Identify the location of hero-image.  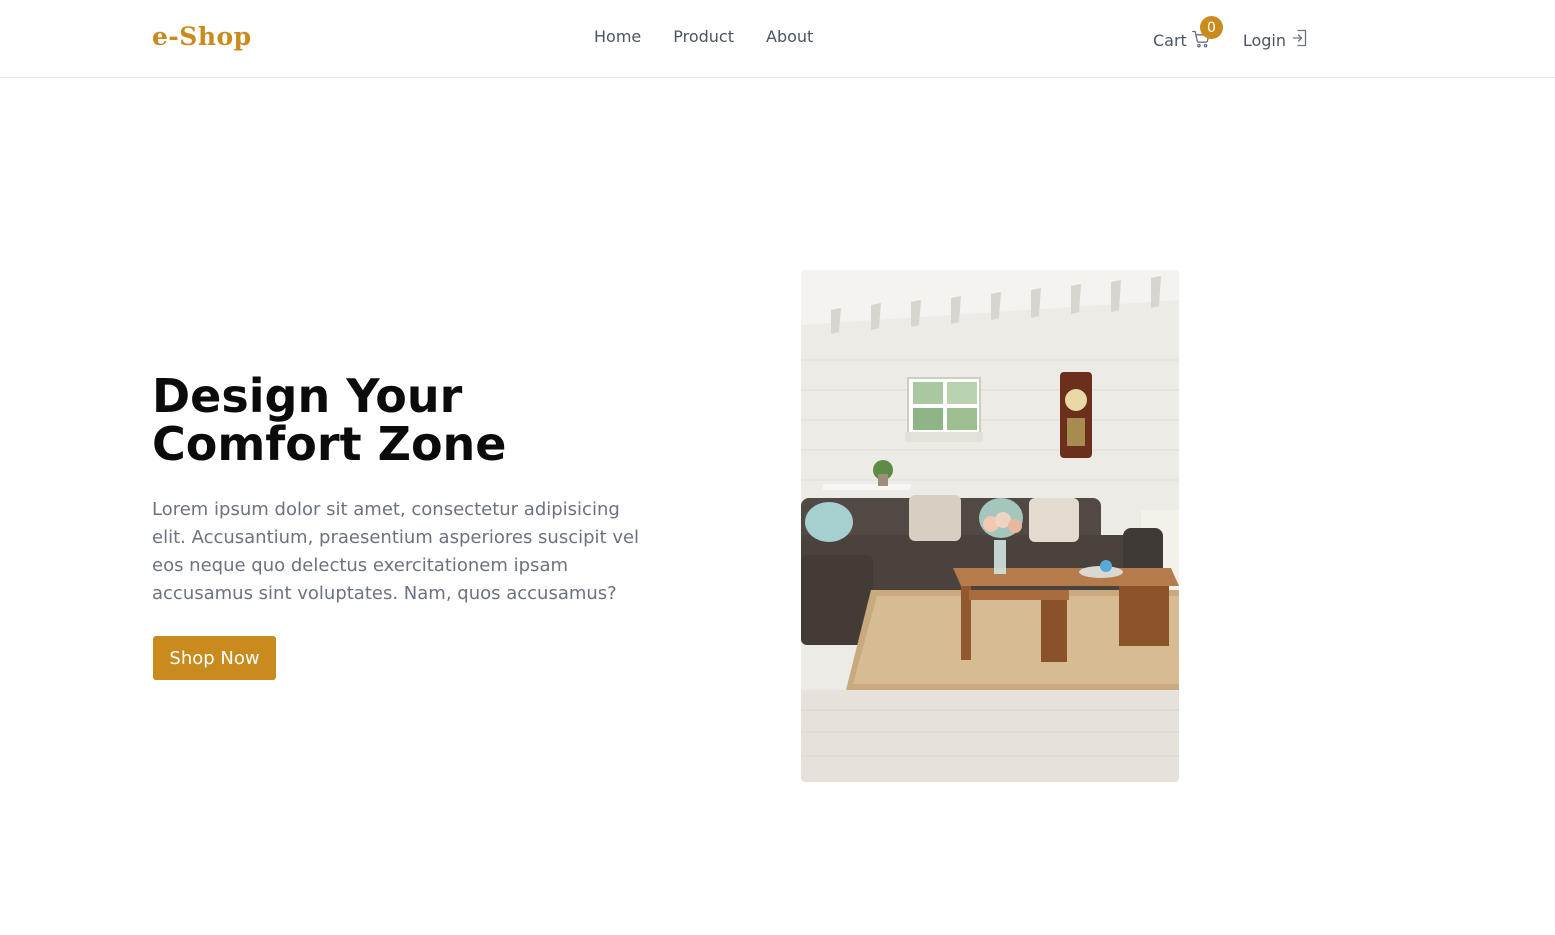
(990, 526).